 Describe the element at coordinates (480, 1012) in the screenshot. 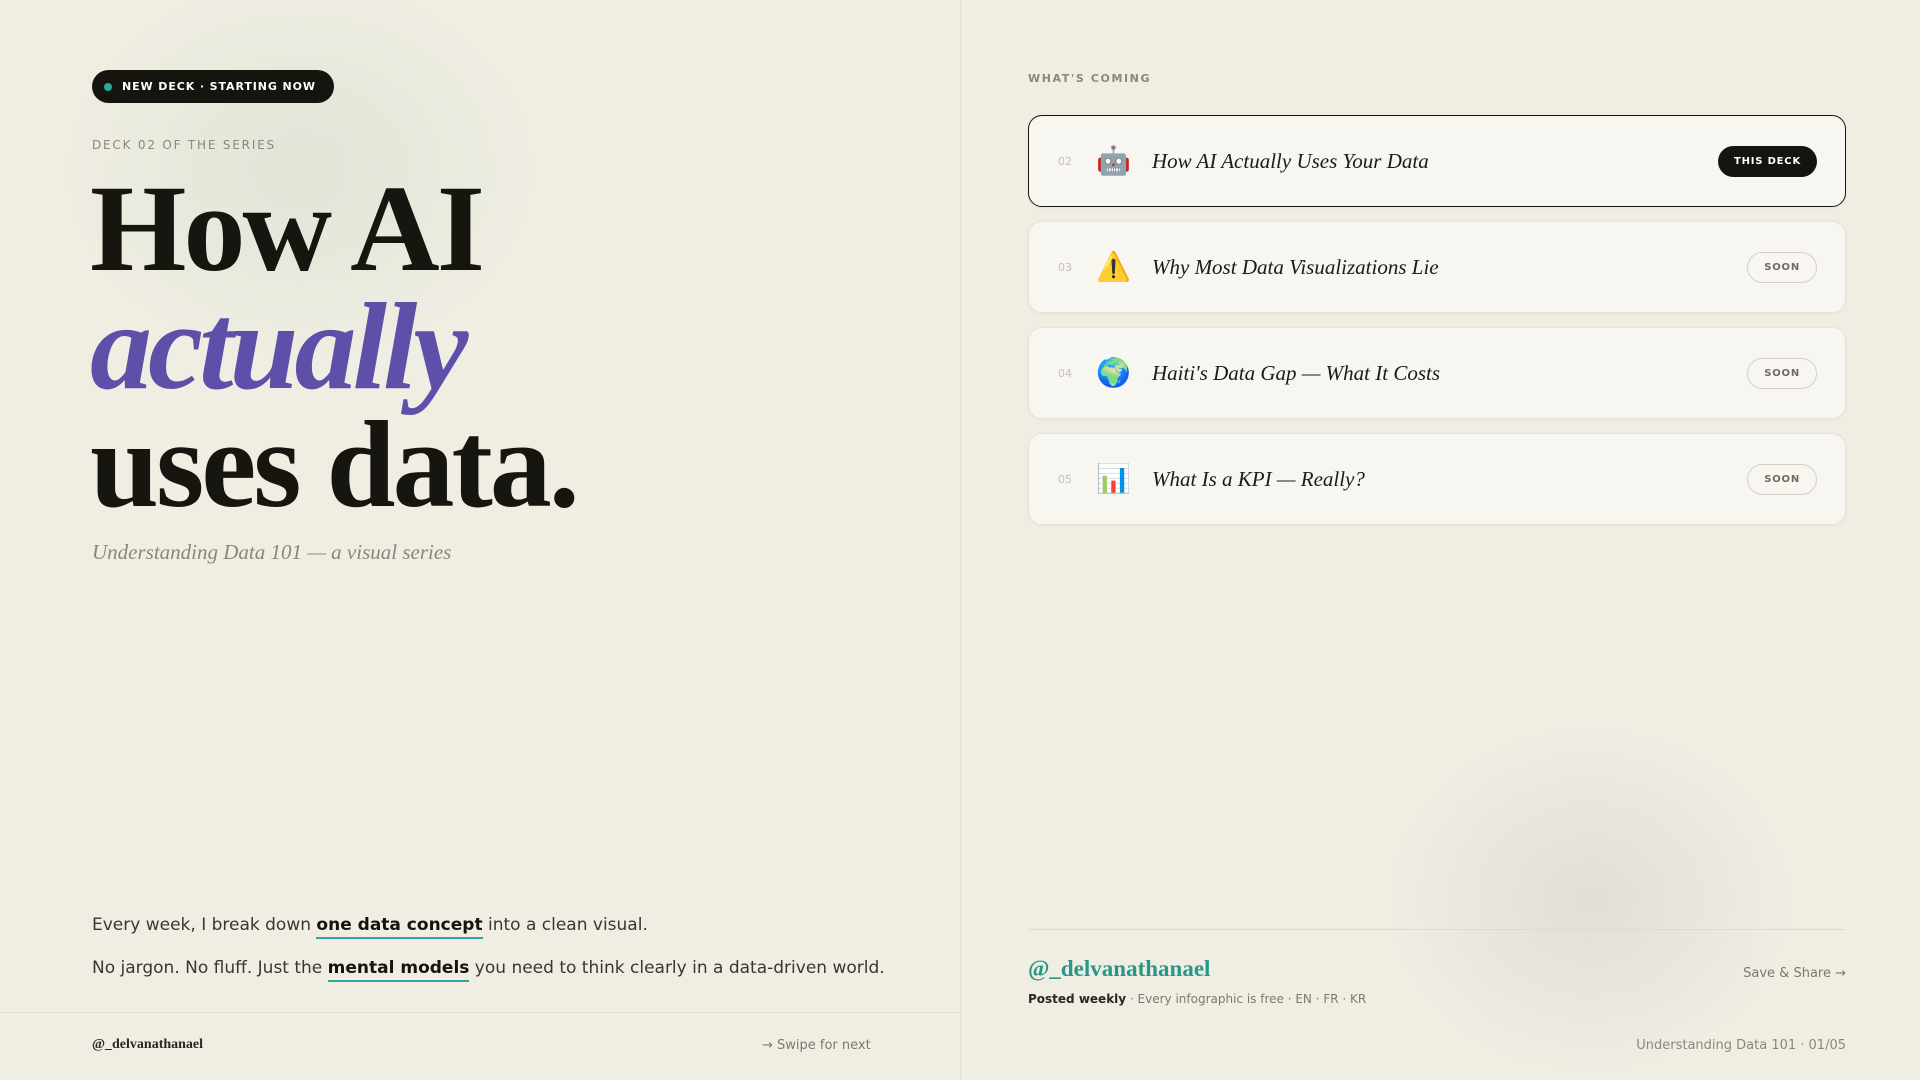

I see `left-footer-divider` at that location.